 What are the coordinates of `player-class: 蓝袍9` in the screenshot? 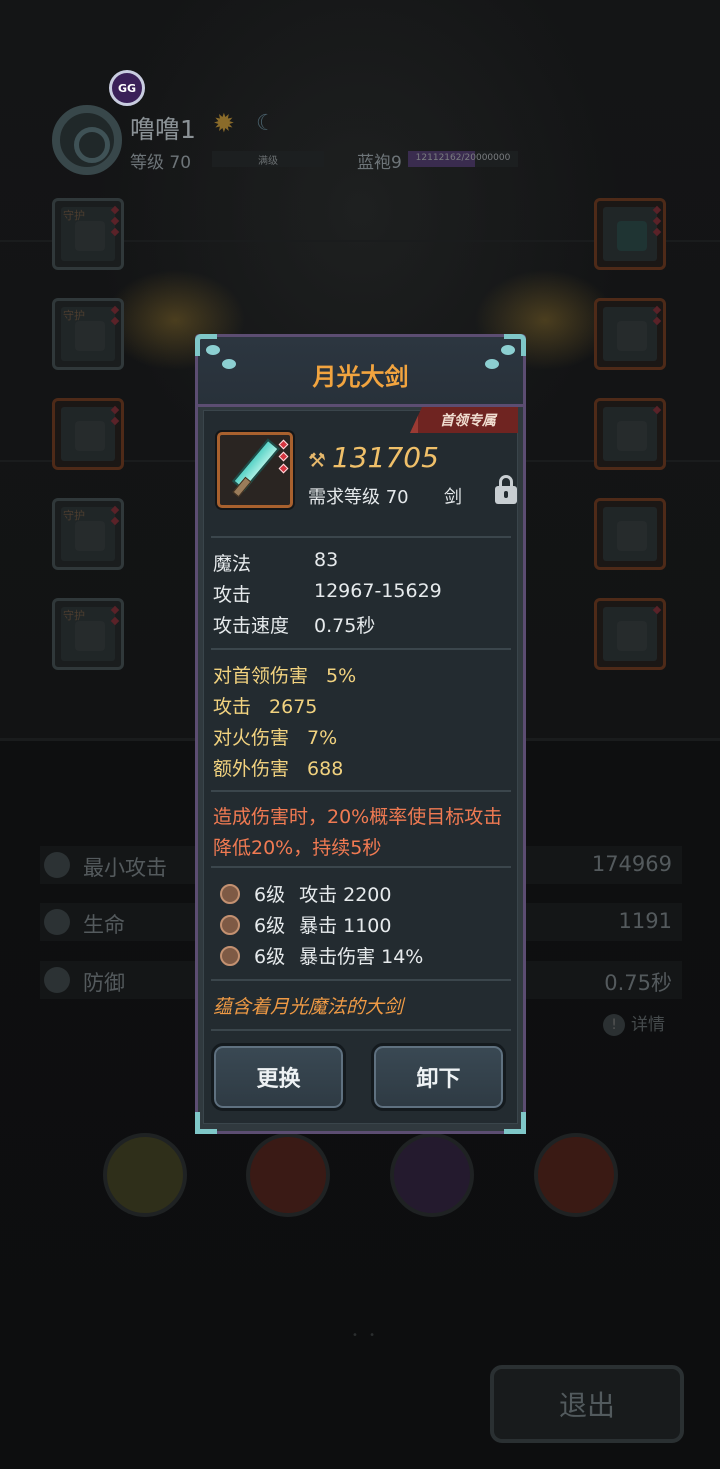 It's located at (379, 163).